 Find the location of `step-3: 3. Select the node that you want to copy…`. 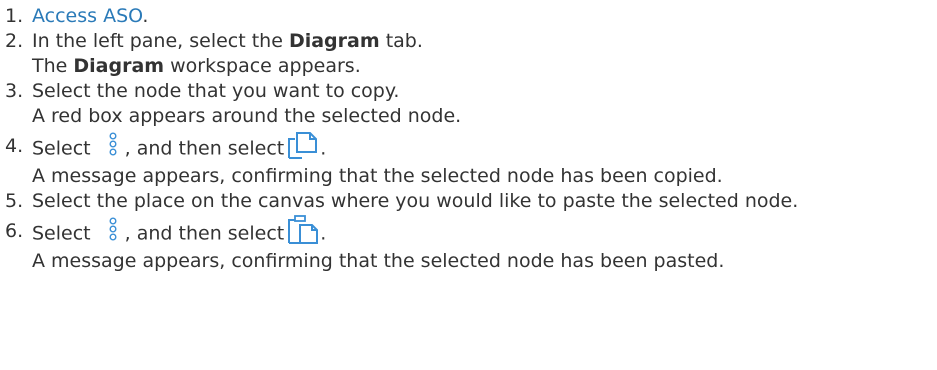

step-3: 3. Select the node that you want to copy… is located at coordinates (468, 104).